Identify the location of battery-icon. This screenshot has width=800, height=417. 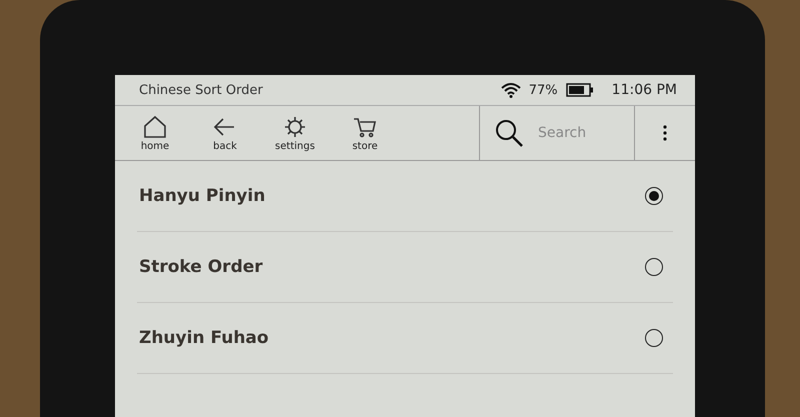
(580, 90).